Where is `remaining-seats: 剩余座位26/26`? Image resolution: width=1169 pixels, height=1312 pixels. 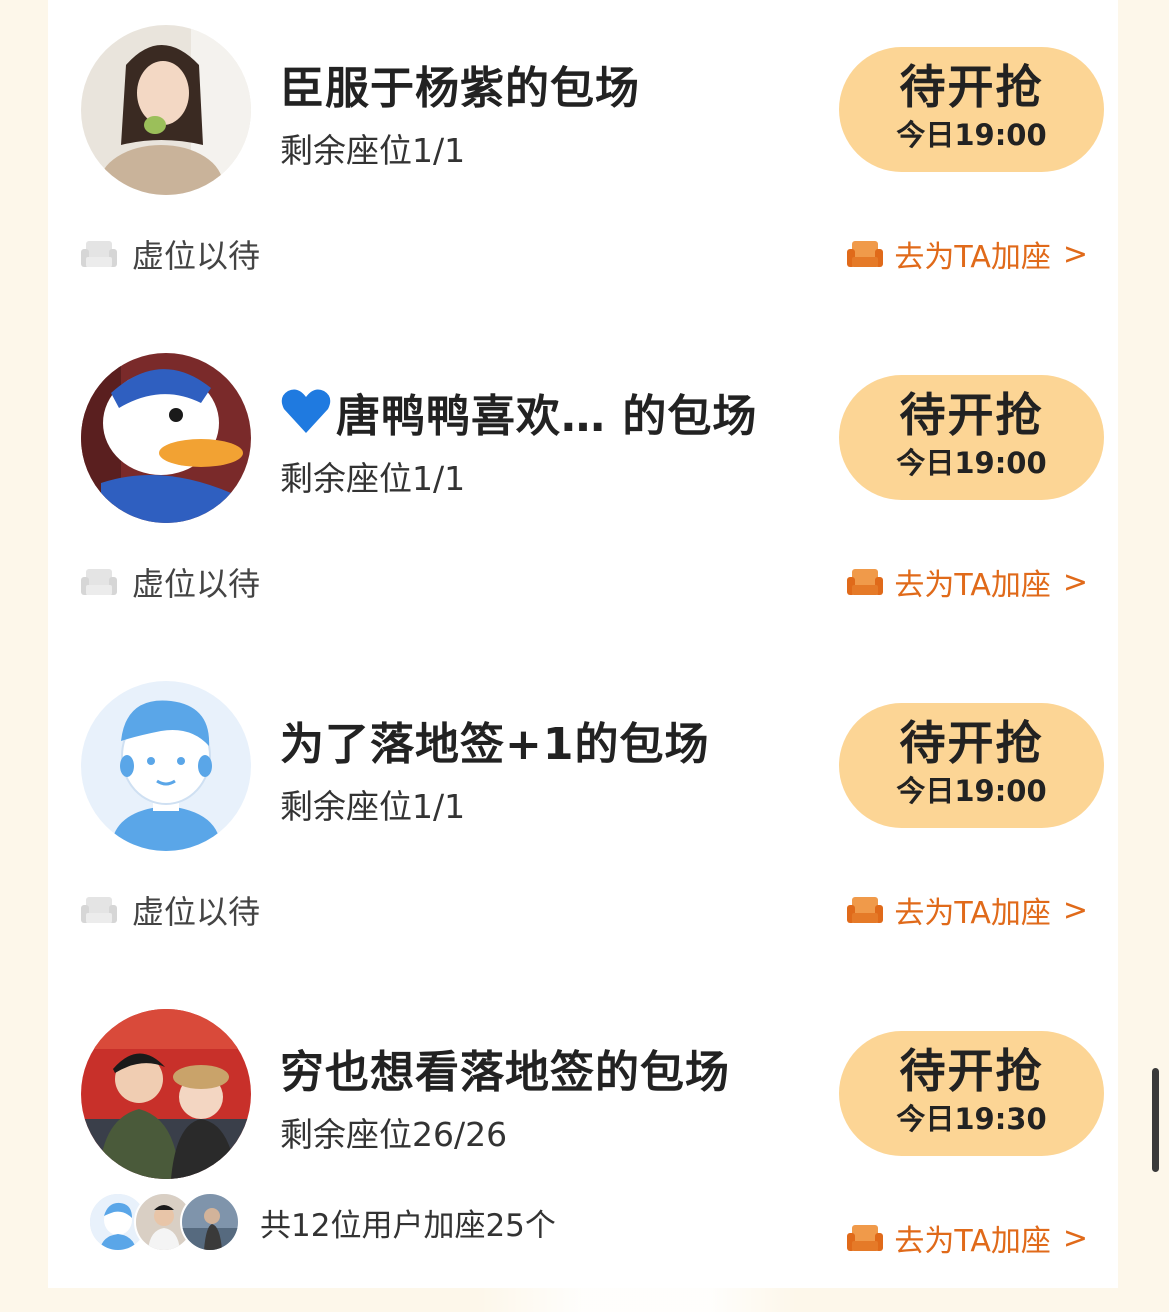 remaining-seats: 剩余座位26/26 is located at coordinates (394, 1134).